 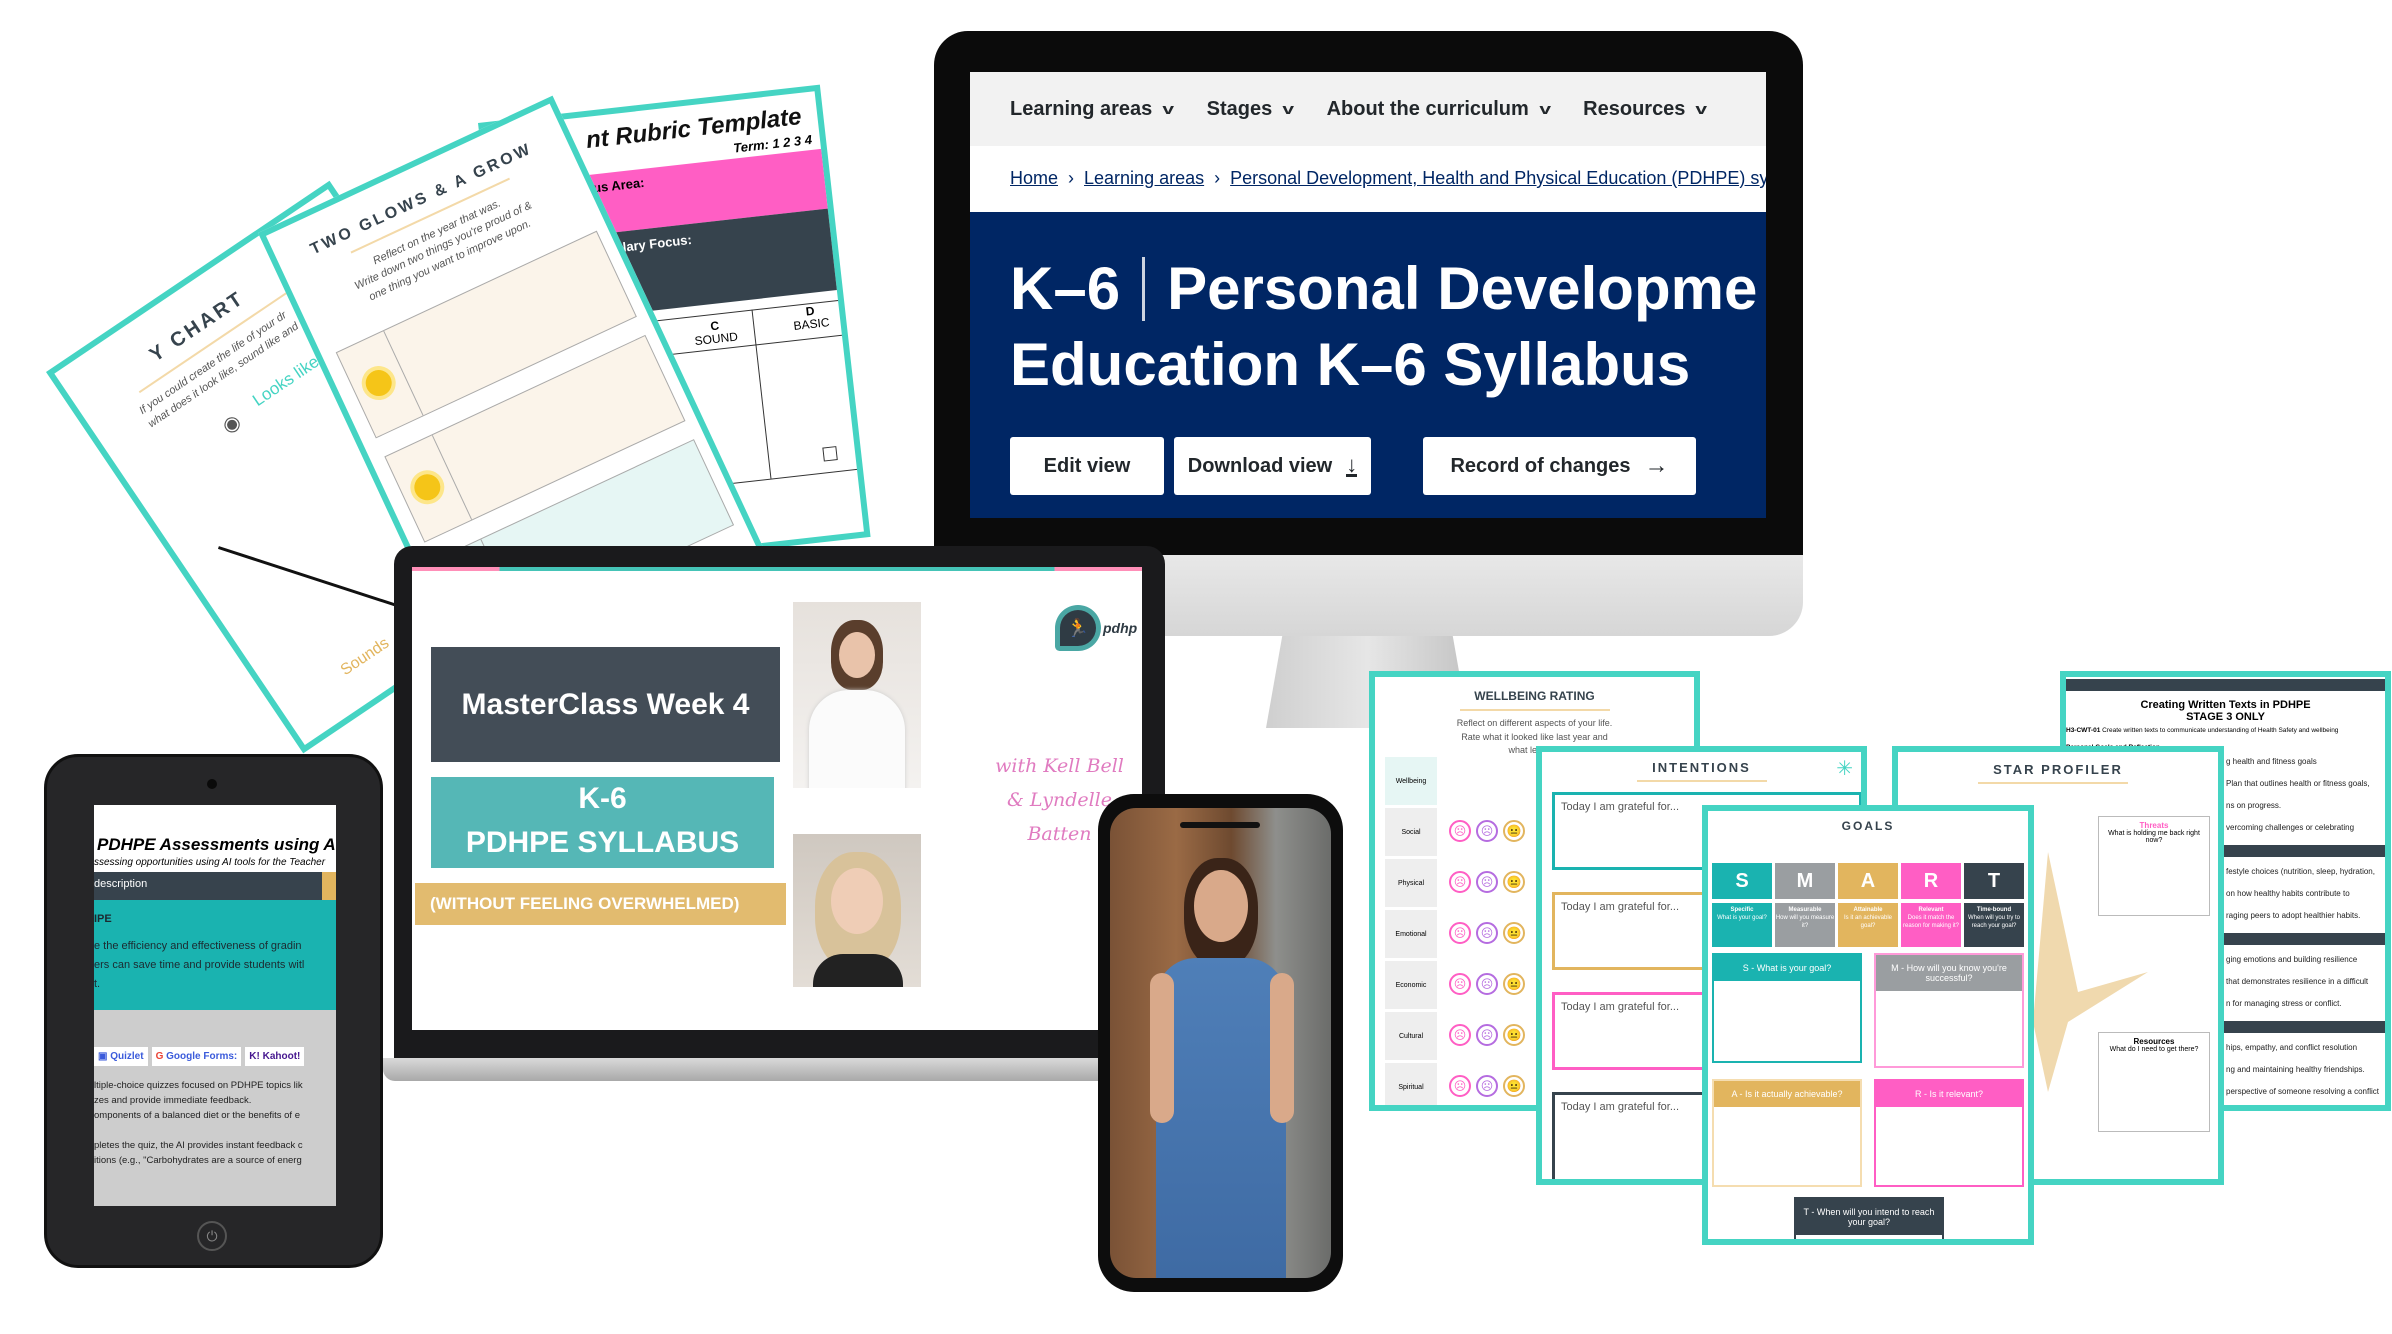 What do you see at coordinates (1931, 881) in the screenshot?
I see `smart-letter-r: R` at bounding box center [1931, 881].